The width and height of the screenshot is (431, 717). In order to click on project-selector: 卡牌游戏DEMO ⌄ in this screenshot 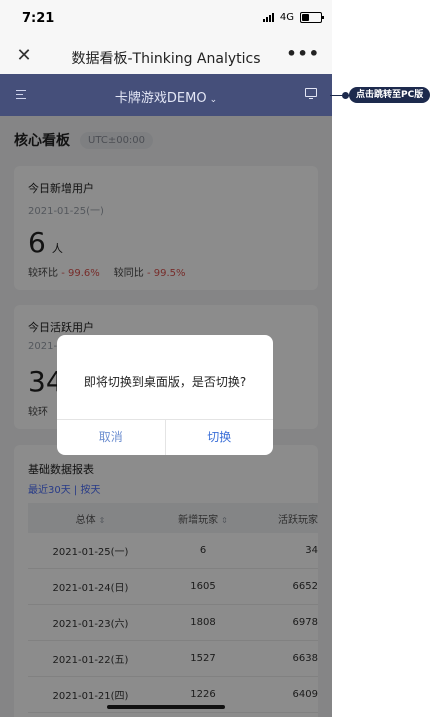, I will do `click(166, 96)`.